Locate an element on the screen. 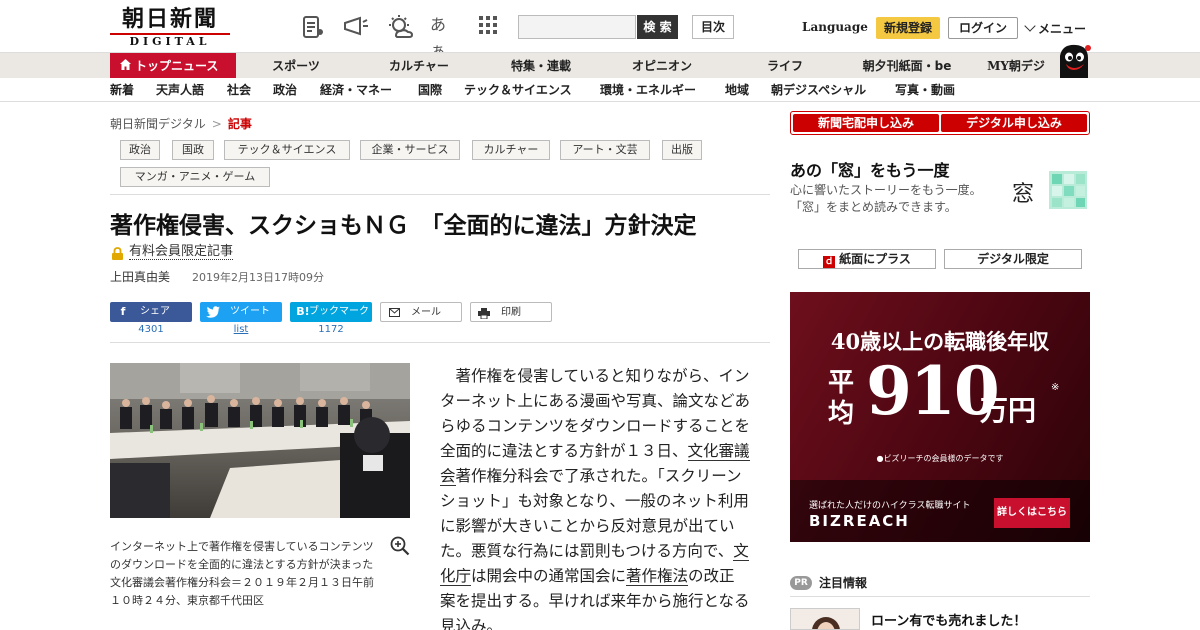 The height and width of the screenshot is (630, 1200). nav2-photo-video: 写真・動画 is located at coordinates (925, 90).